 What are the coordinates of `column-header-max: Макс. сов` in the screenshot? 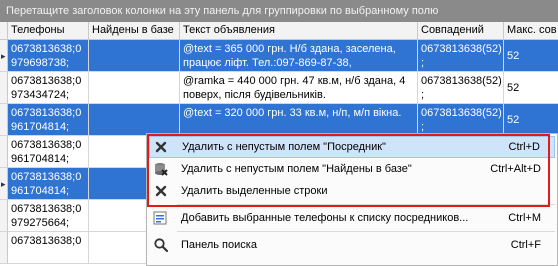 It's located at (531, 31).